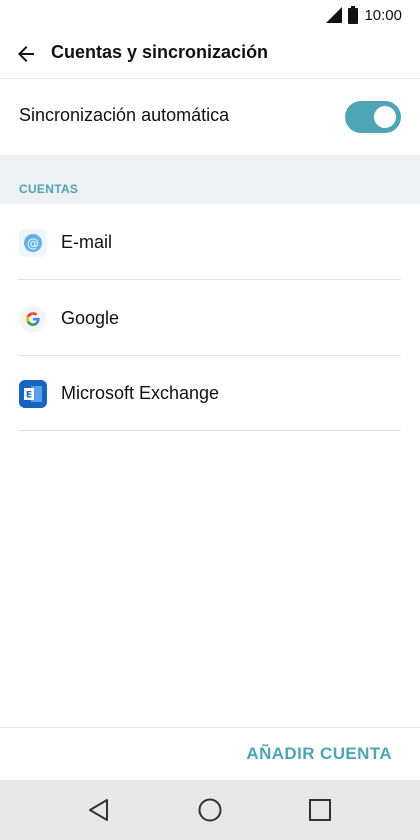 The height and width of the screenshot is (840, 420). Describe the element at coordinates (353, 15) in the screenshot. I see `battery-icon` at that location.